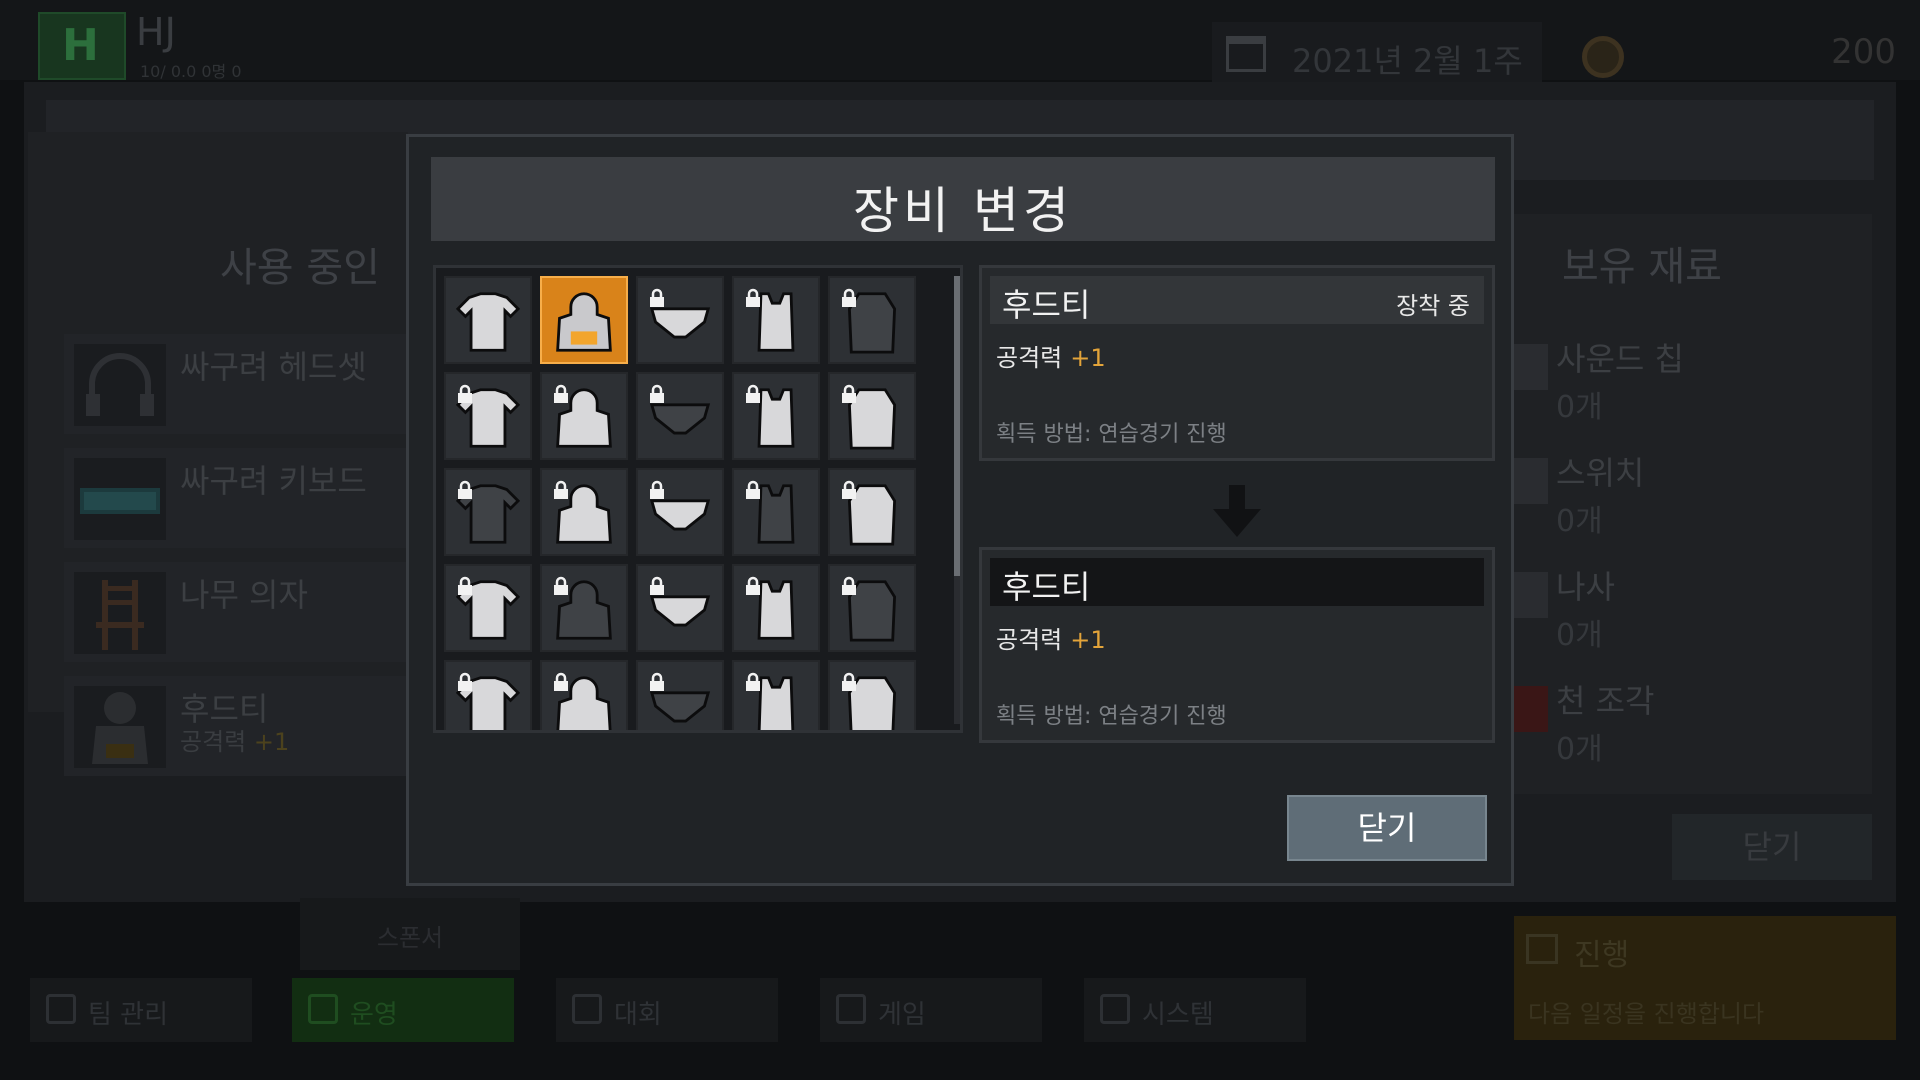 The width and height of the screenshot is (1920, 1080). I want to click on chair-icon, so click(120, 613).